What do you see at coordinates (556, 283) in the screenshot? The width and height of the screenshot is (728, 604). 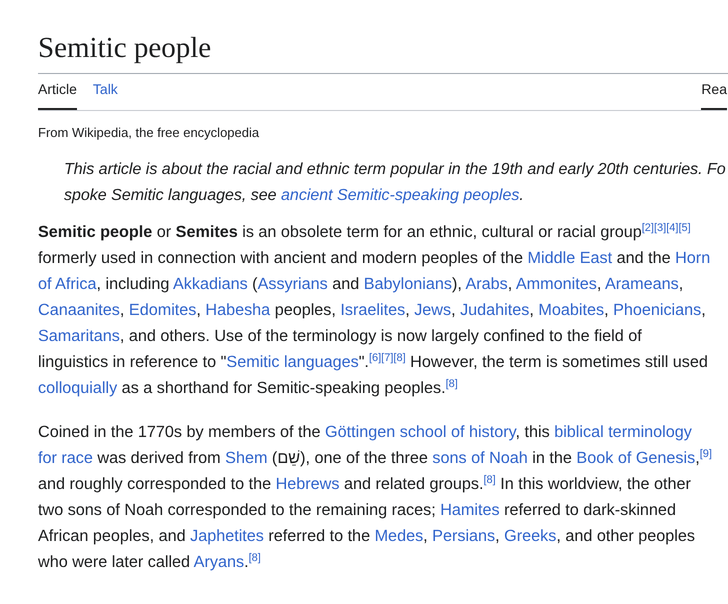 I see `article-link: Ammonites` at bounding box center [556, 283].